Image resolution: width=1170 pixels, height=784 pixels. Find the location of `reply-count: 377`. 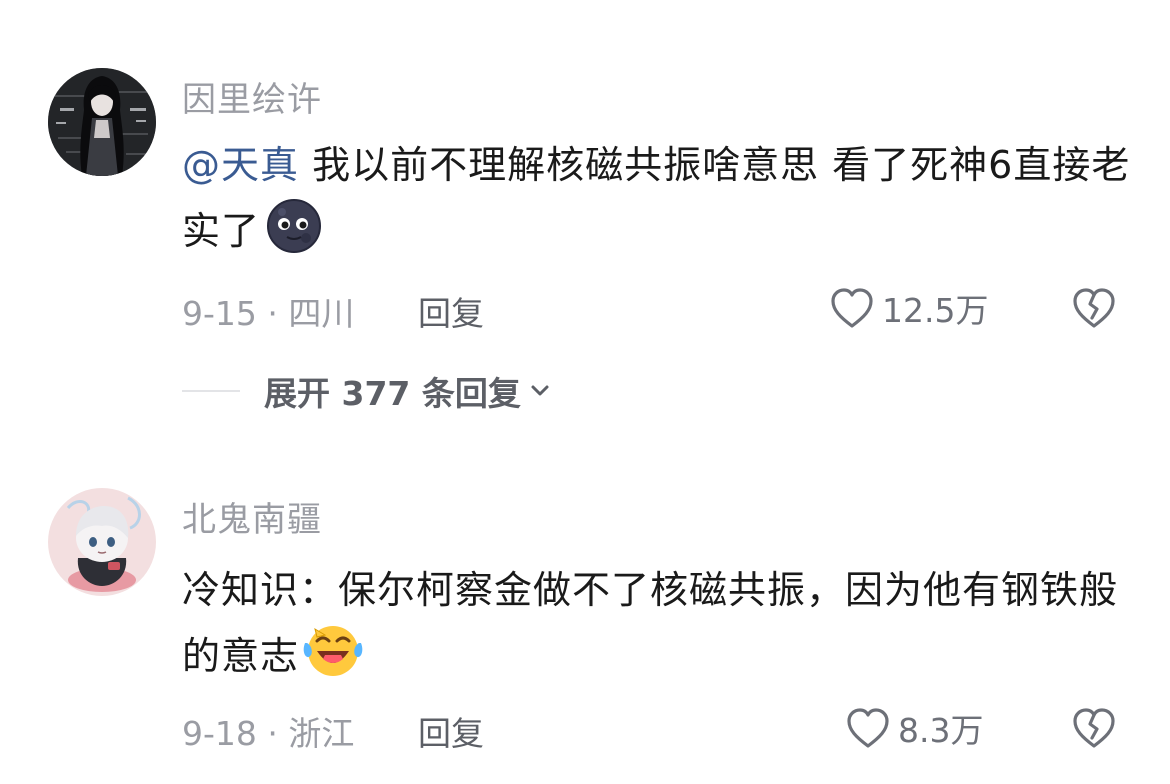

reply-count: 377 is located at coordinates (376, 393).